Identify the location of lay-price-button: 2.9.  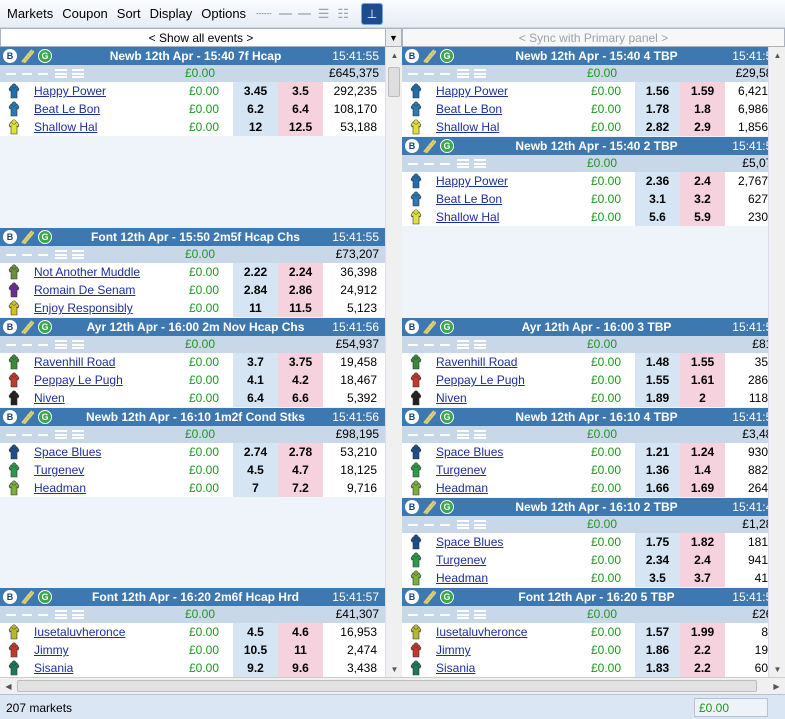
(702, 127).